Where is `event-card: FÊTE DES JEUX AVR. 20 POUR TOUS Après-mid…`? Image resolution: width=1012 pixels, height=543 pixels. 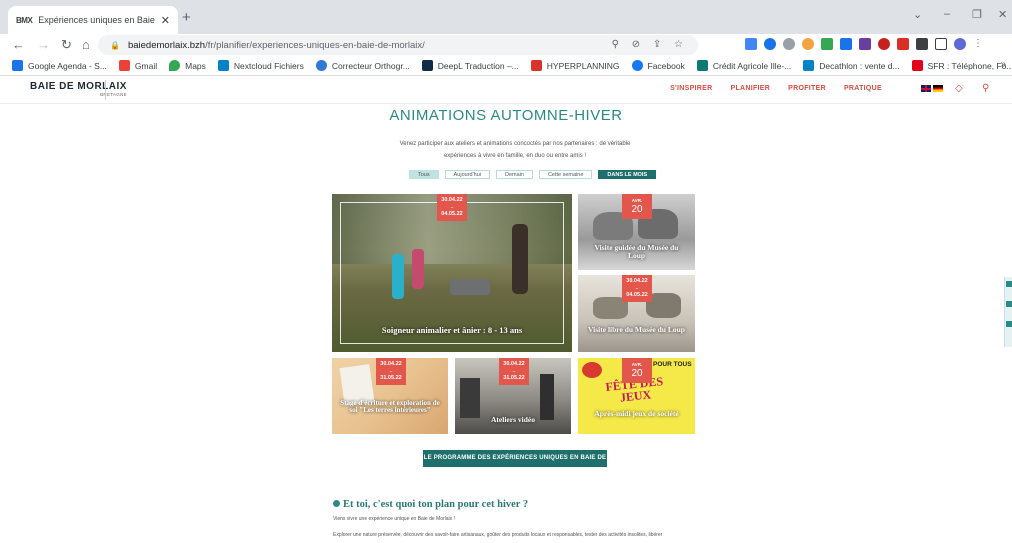 event-card: FÊTE DES JEUX AVR. 20 POUR TOUS Après-mid… is located at coordinates (636, 396).